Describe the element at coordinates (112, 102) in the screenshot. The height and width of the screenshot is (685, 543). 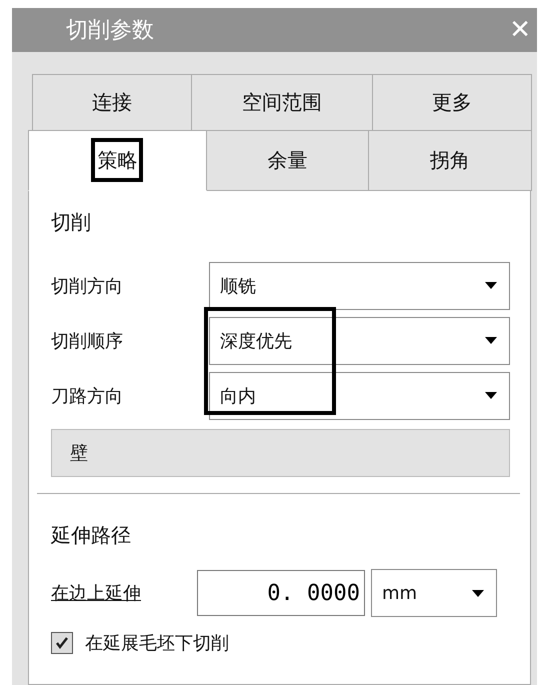
I see `tab: 连接` at that location.